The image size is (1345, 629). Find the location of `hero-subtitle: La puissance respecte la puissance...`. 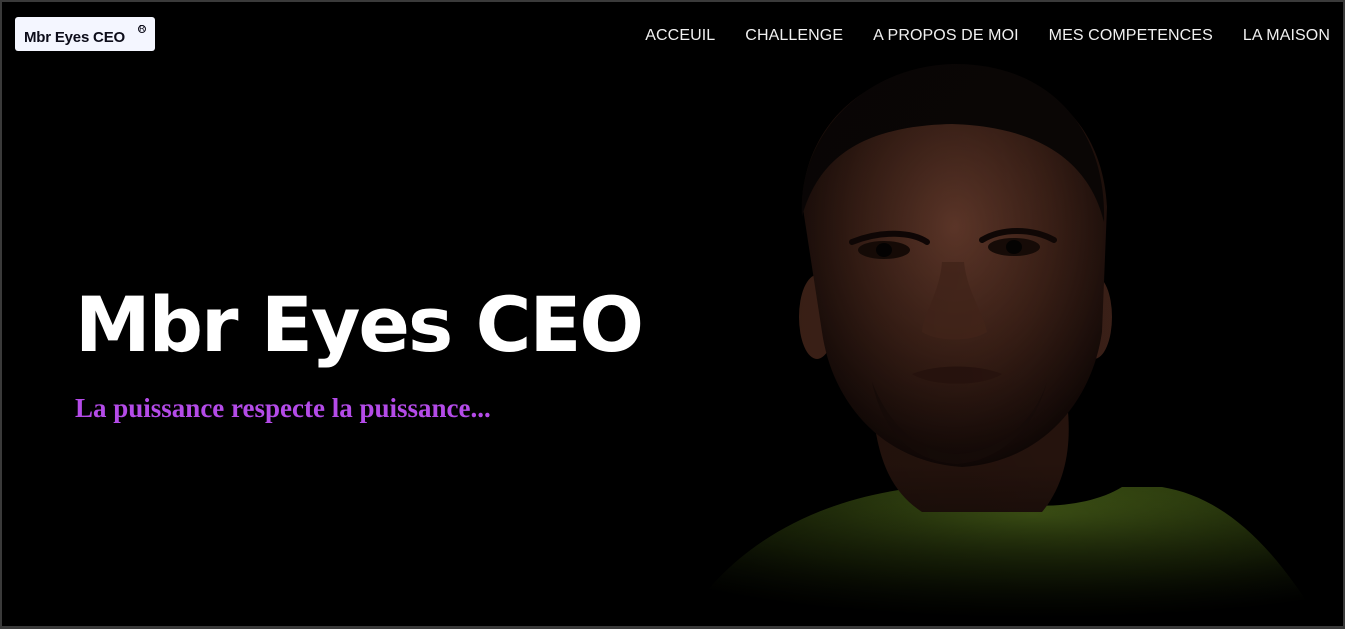

hero-subtitle: La puissance respecte la puissance... is located at coordinates (283, 408).